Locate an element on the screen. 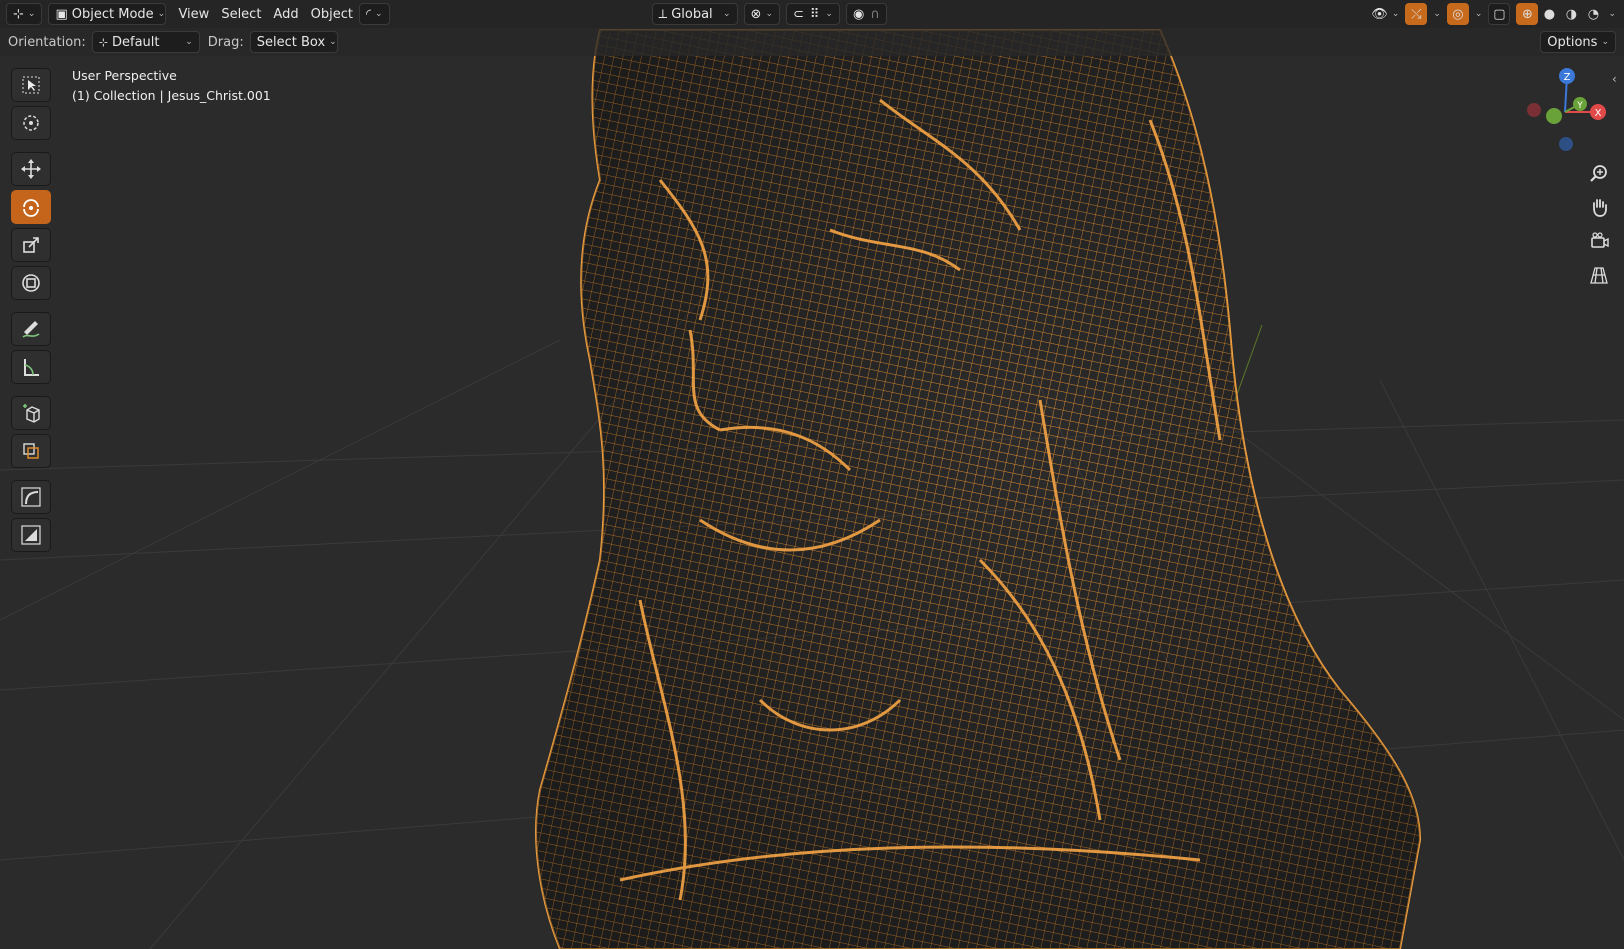 The image size is (1624, 949). rendered-shading-icon: ◔ is located at coordinates (1593, 14).